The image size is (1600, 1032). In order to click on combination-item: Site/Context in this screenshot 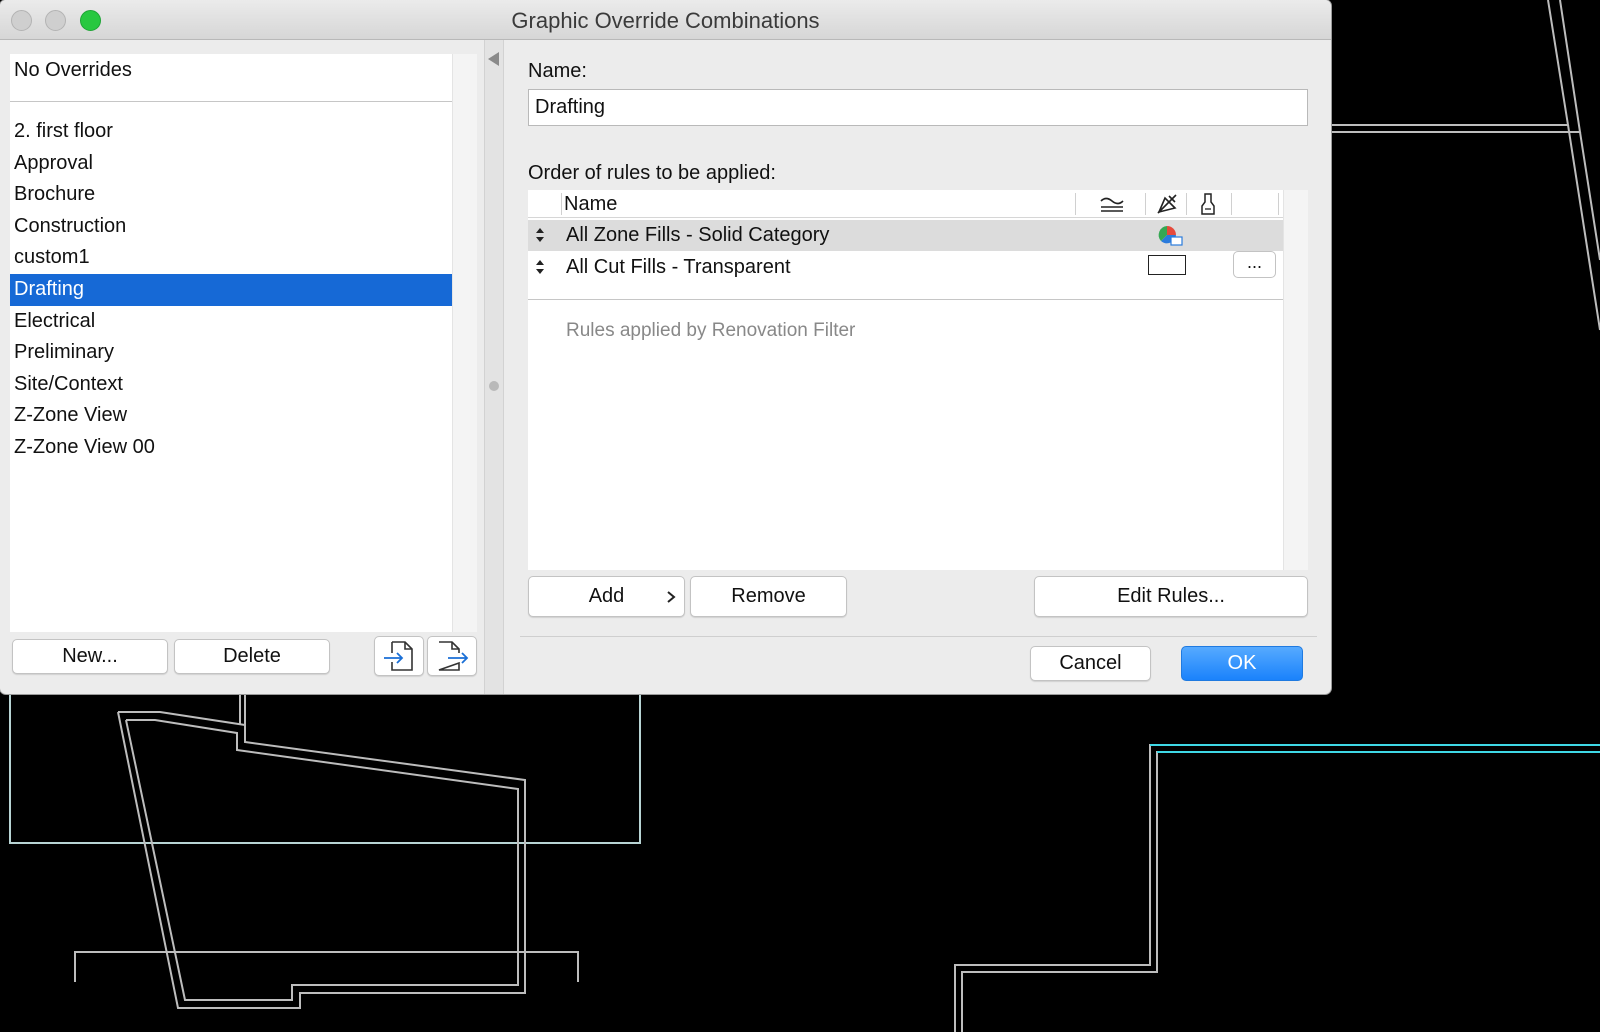, I will do `click(231, 385)`.